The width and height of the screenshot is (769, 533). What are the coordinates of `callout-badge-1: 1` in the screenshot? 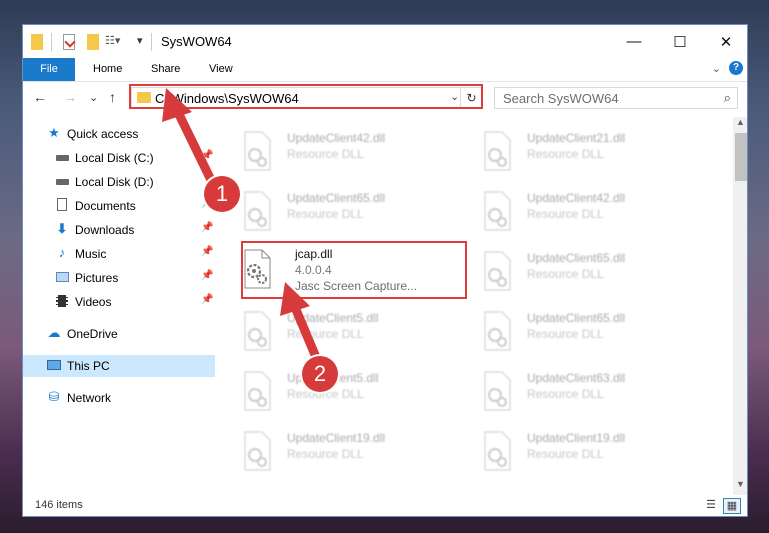 It's located at (222, 194).